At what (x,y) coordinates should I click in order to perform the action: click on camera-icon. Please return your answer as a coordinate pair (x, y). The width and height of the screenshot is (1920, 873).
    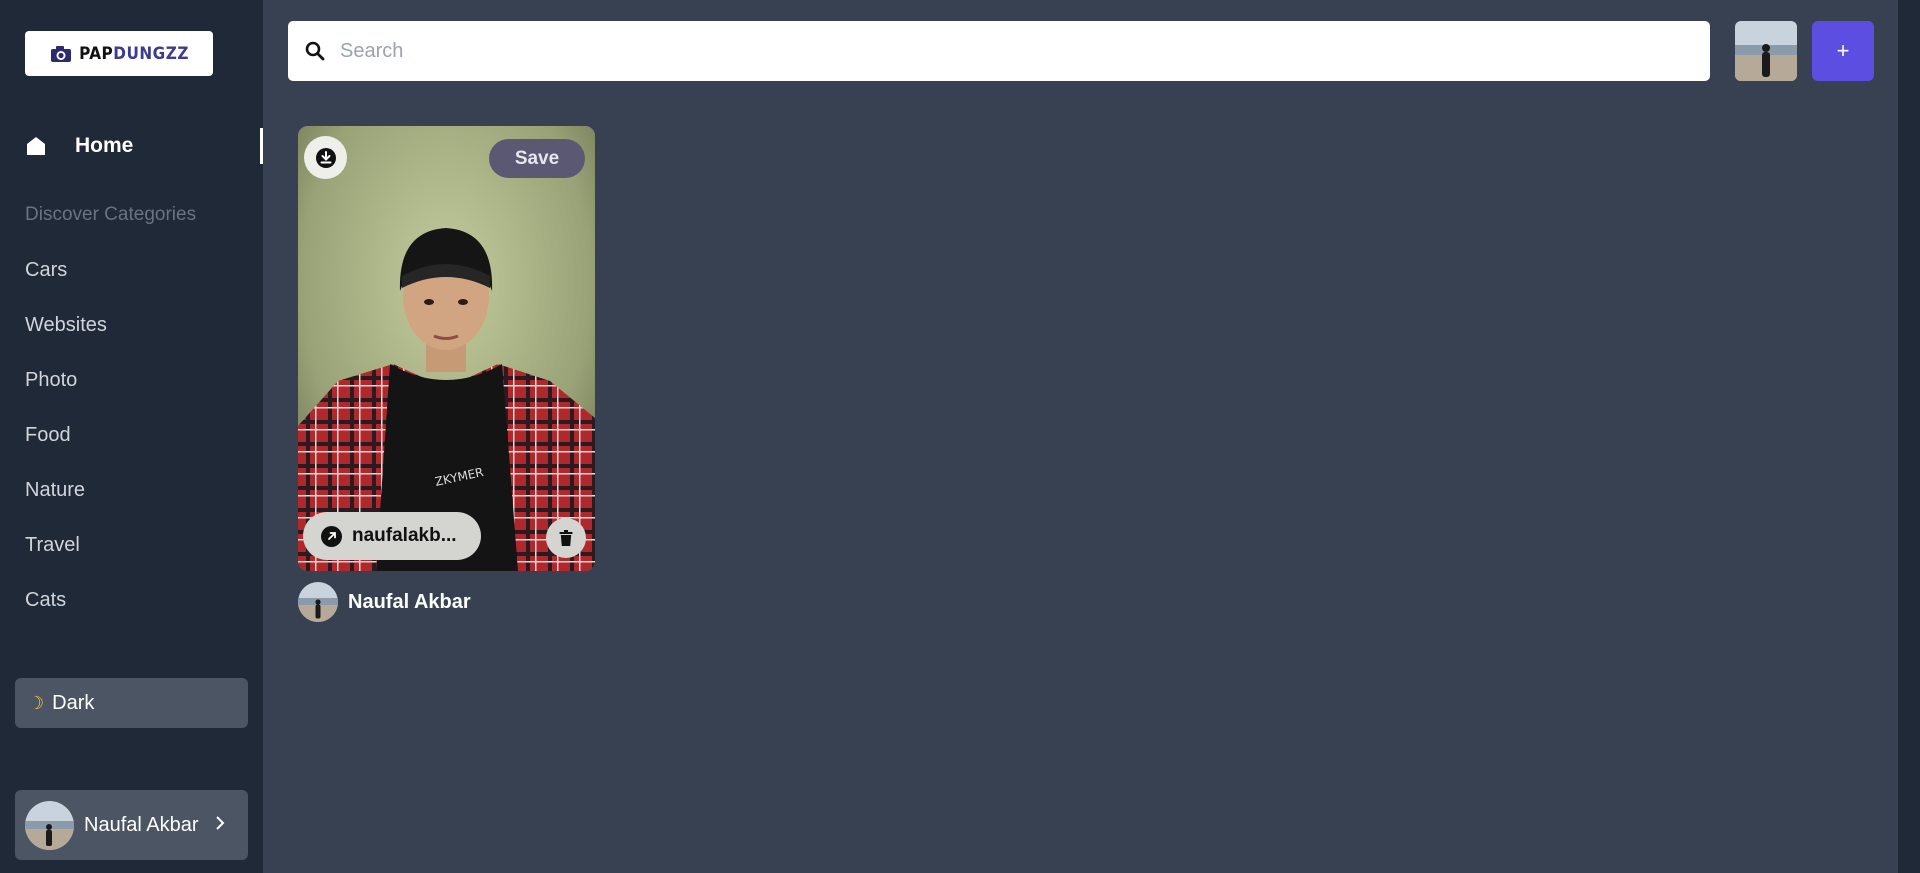
    Looking at the image, I should click on (61, 53).